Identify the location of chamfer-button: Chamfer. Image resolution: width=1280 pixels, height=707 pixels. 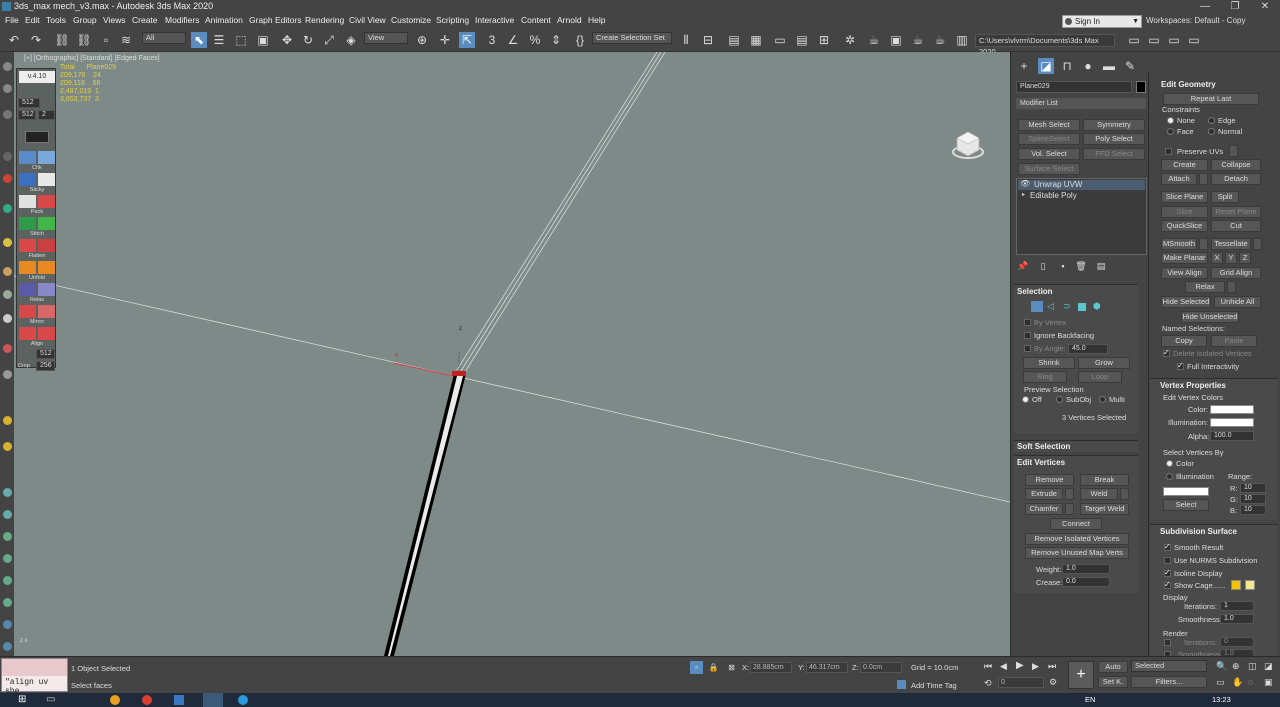
(1044, 509).